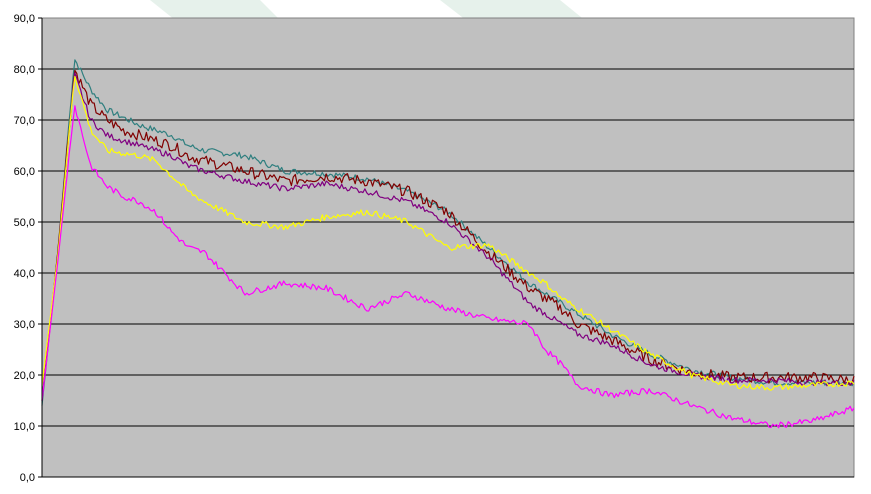 The height and width of the screenshot is (494, 871). Describe the element at coordinates (24, 70) in the screenshot. I see `y-tick-label: 80,0` at that location.